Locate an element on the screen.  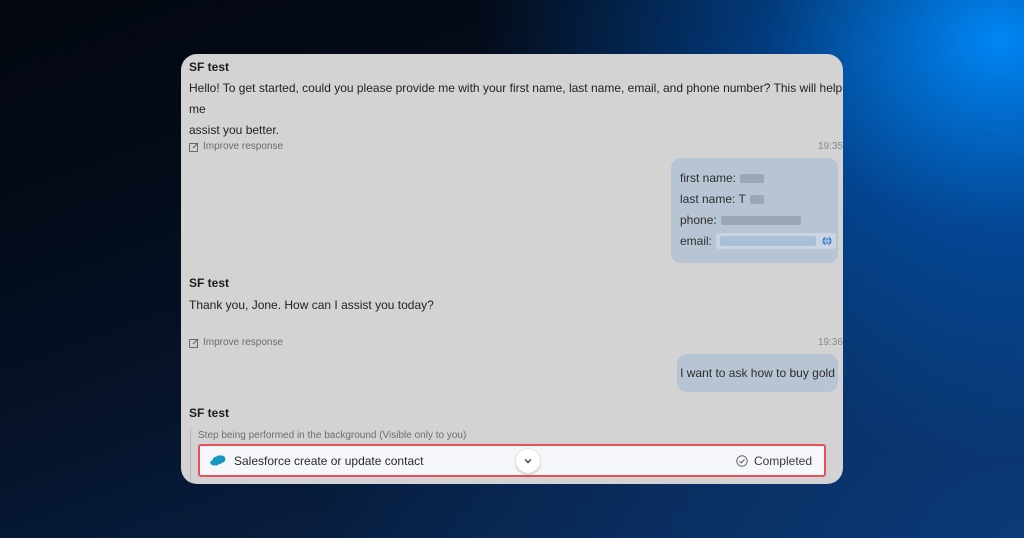
email-link is located at coordinates (776, 241).